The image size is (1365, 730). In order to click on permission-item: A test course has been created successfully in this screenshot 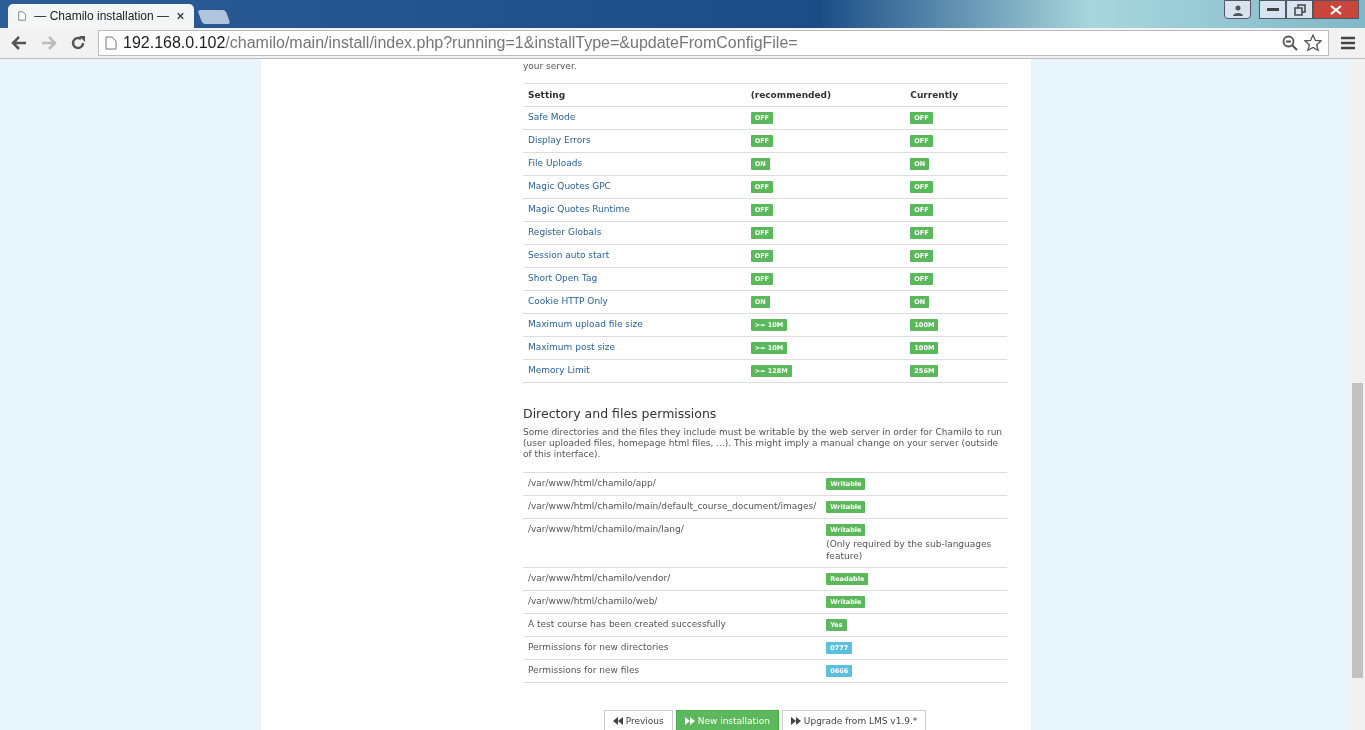, I will do `click(627, 624)`.